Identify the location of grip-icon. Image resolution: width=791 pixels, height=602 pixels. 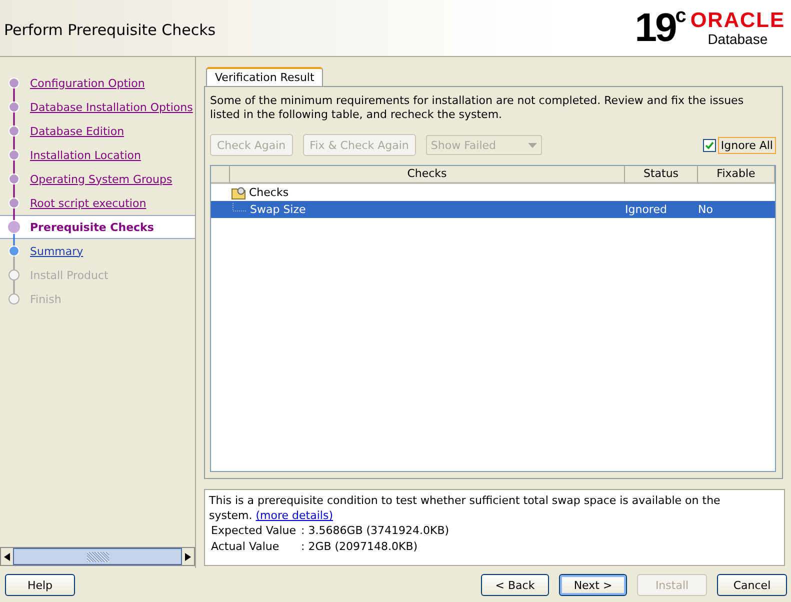
(97, 557).